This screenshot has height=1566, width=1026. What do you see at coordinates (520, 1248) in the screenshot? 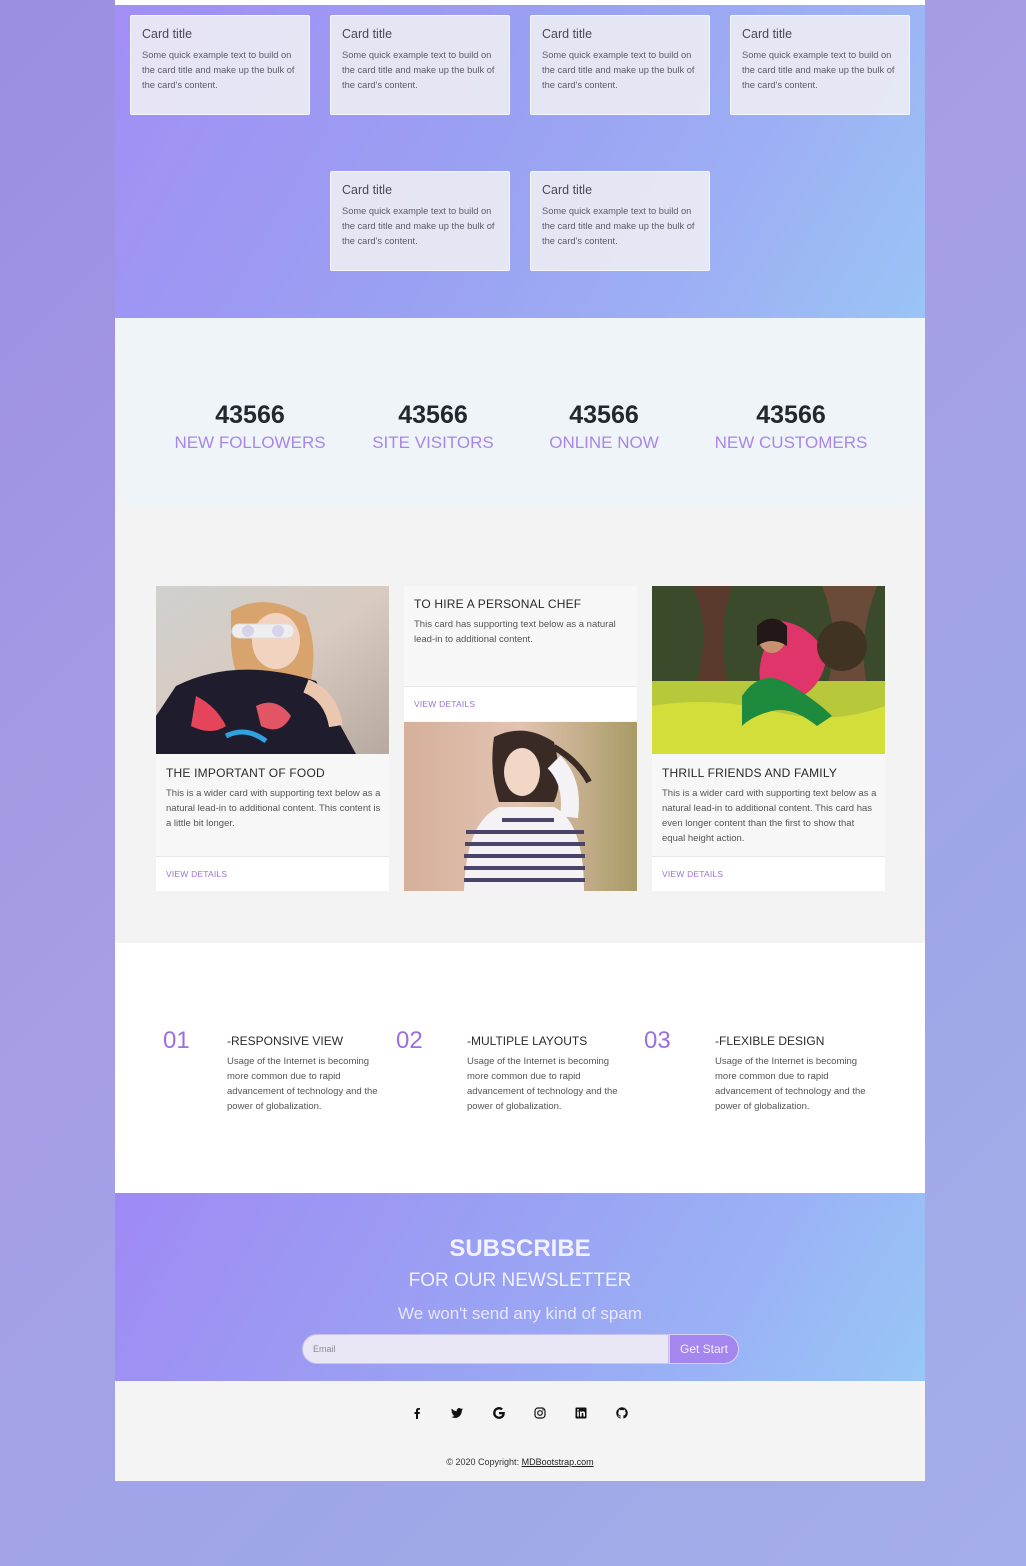
I see `subscribe-title: SUBSCRIBE` at bounding box center [520, 1248].